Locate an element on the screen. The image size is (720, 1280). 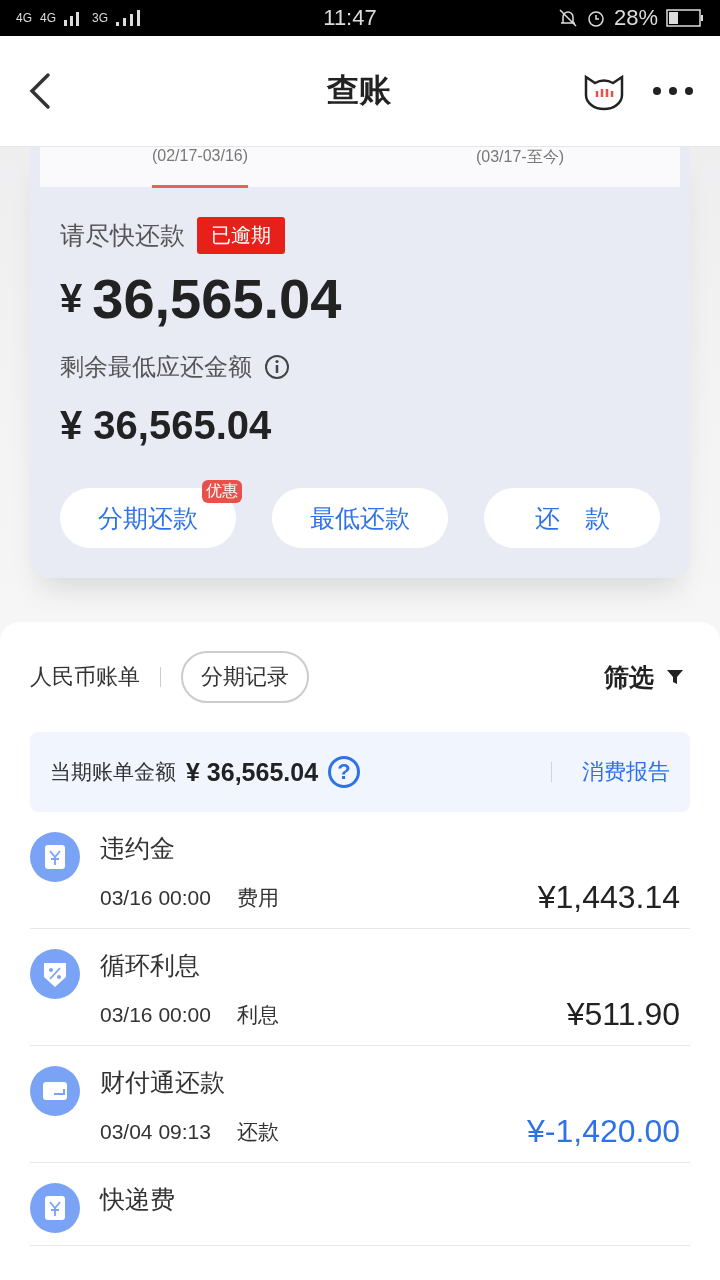
wallet-icon is located at coordinates (55, 1091).